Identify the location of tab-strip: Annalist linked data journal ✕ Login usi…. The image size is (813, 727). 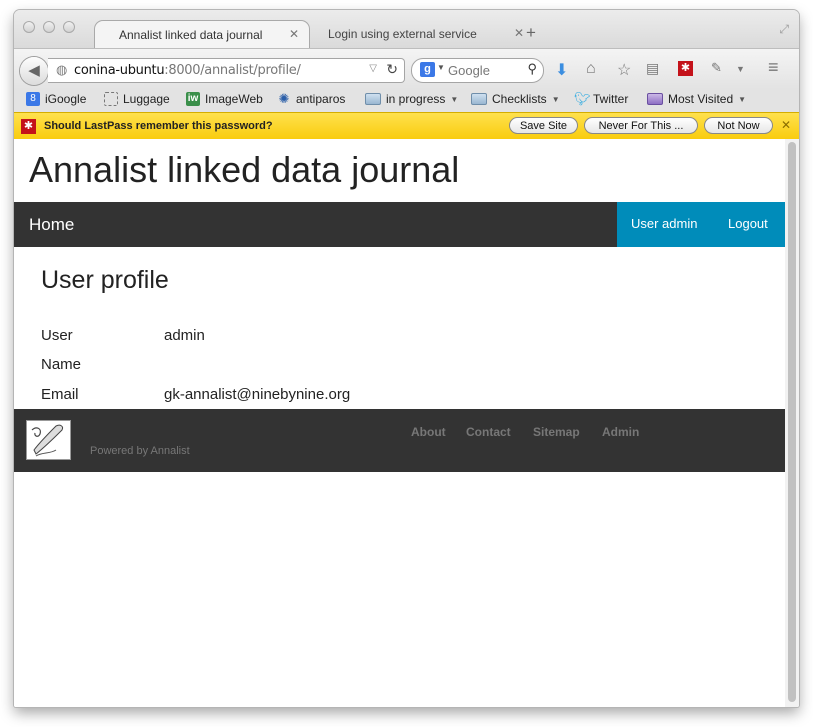
(406, 29).